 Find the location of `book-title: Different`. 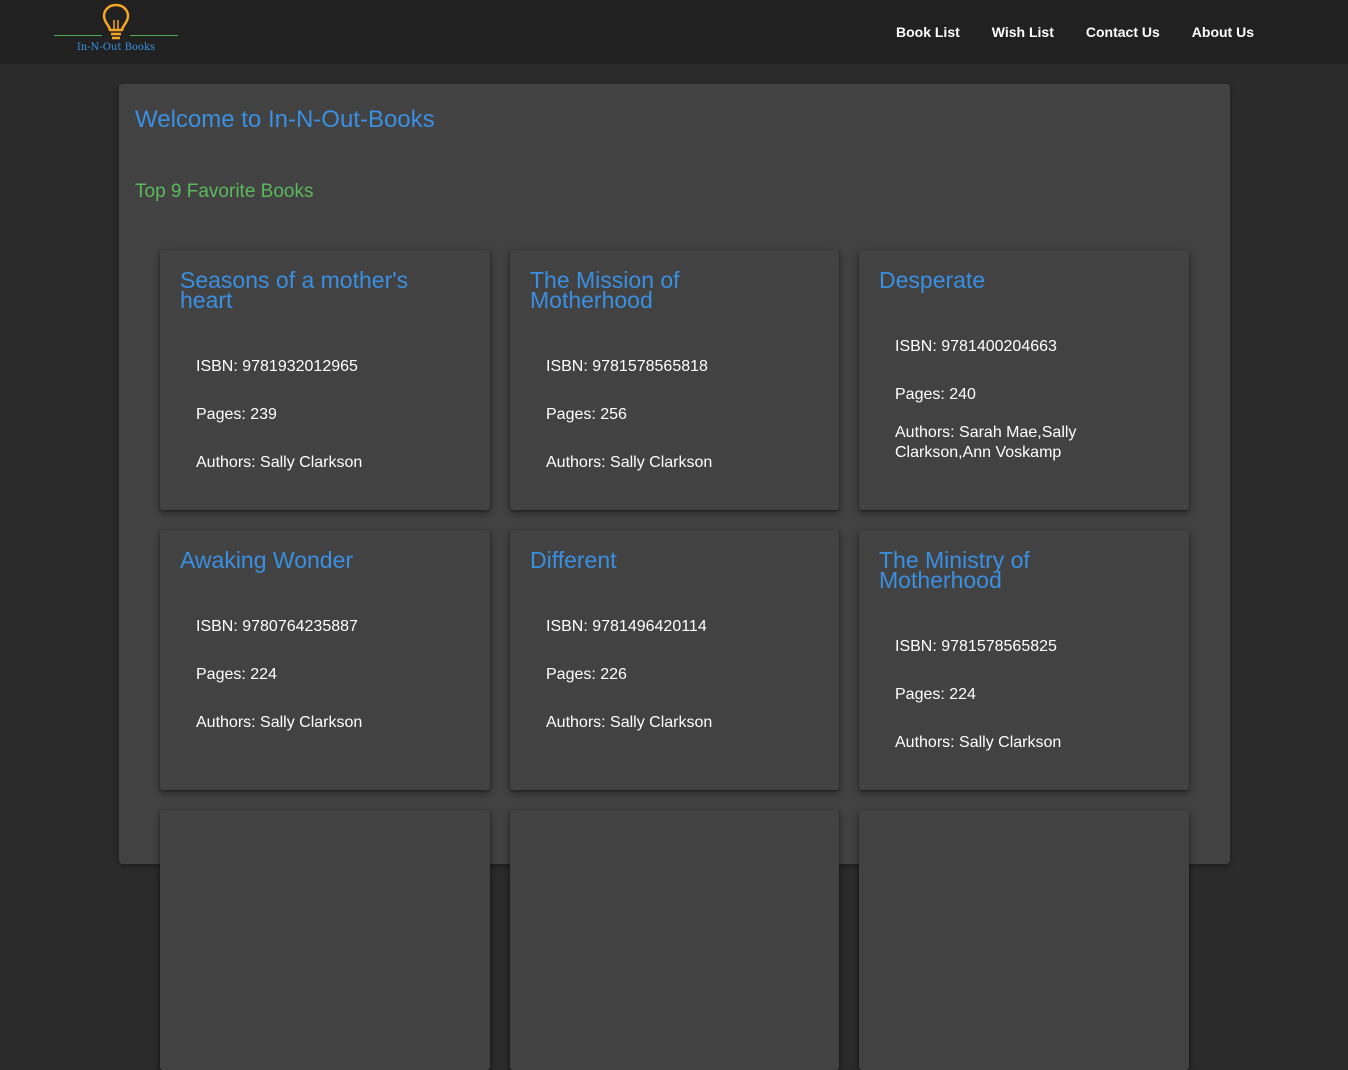

book-title: Different is located at coordinates (660, 560).